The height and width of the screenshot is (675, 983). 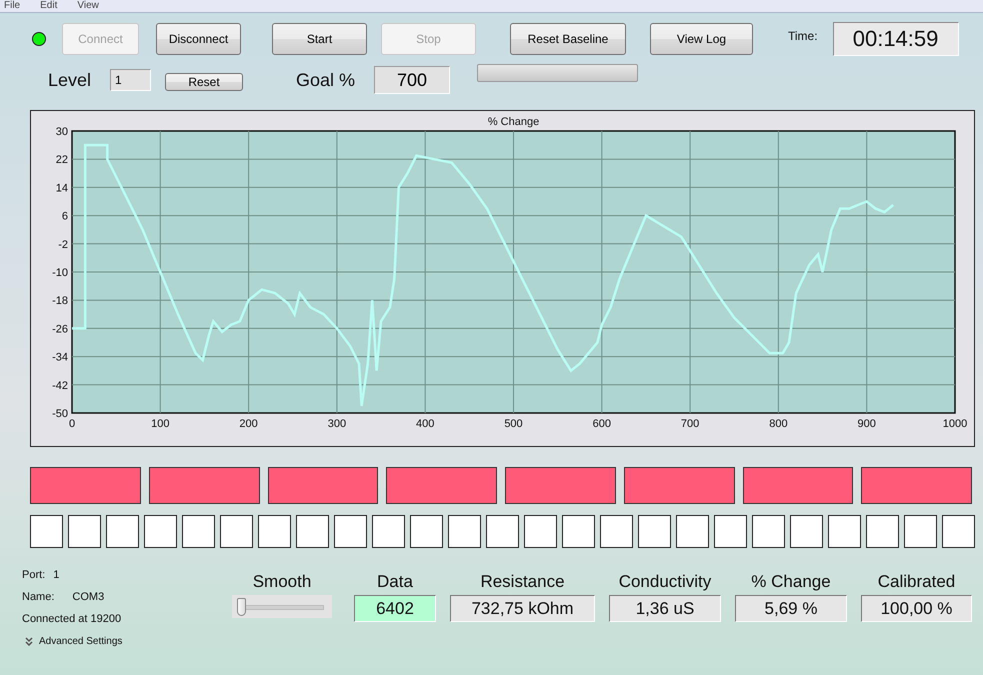 I want to click on y-tick-label: 6, so click(x=65, y=216).